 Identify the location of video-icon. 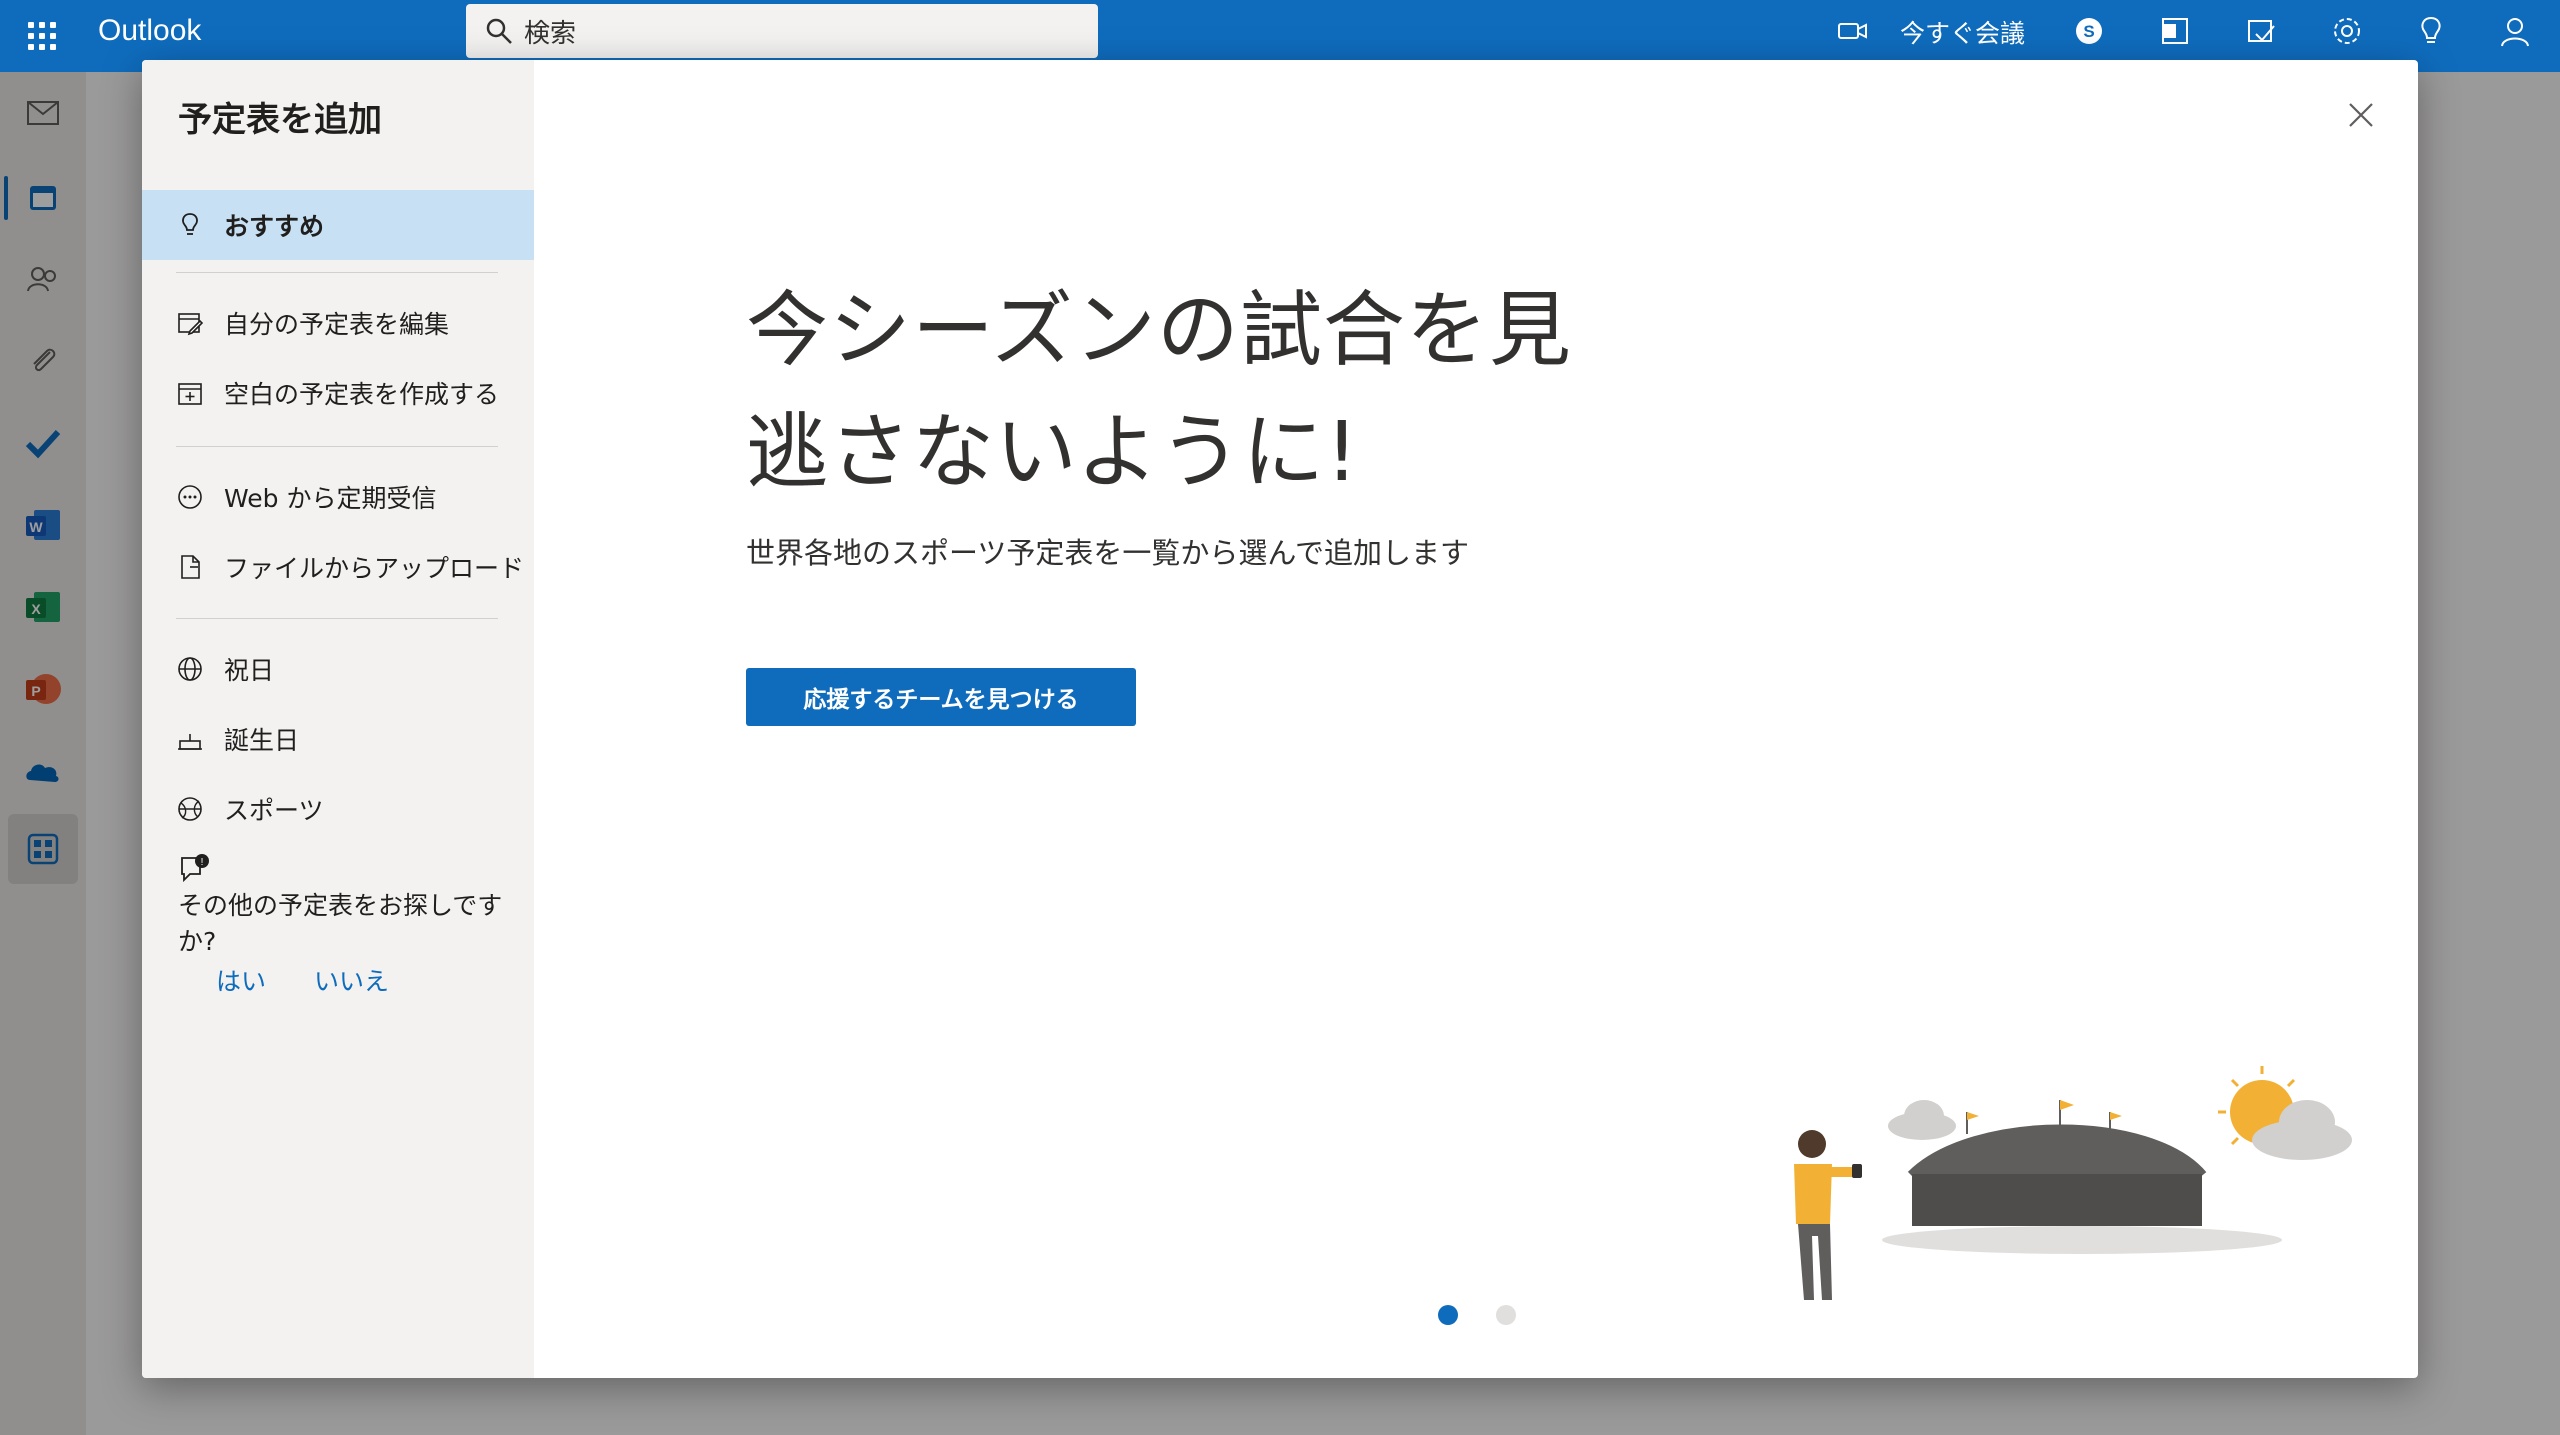
(1853, 31).